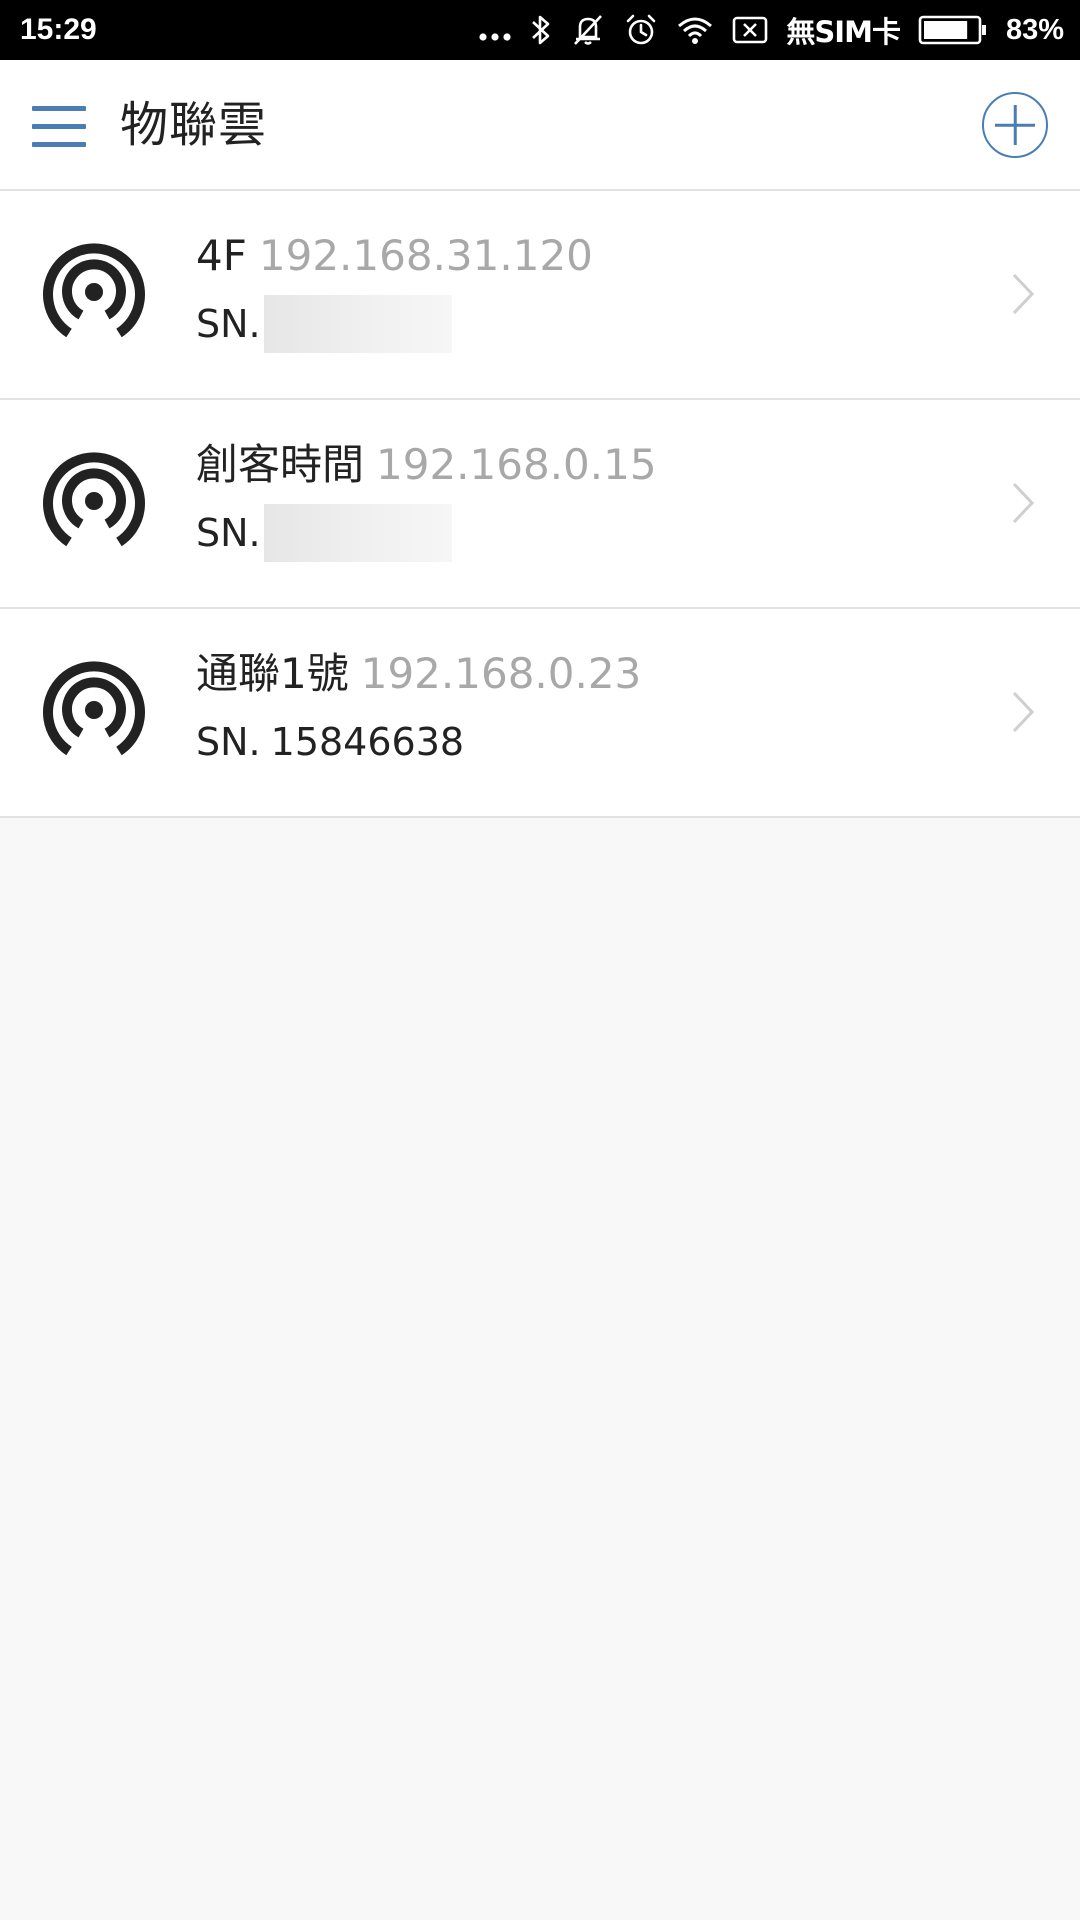 The height and width of the screenshot is (1920, 1080). I want to click on device-name: 通聯1號, so click(272, 673).